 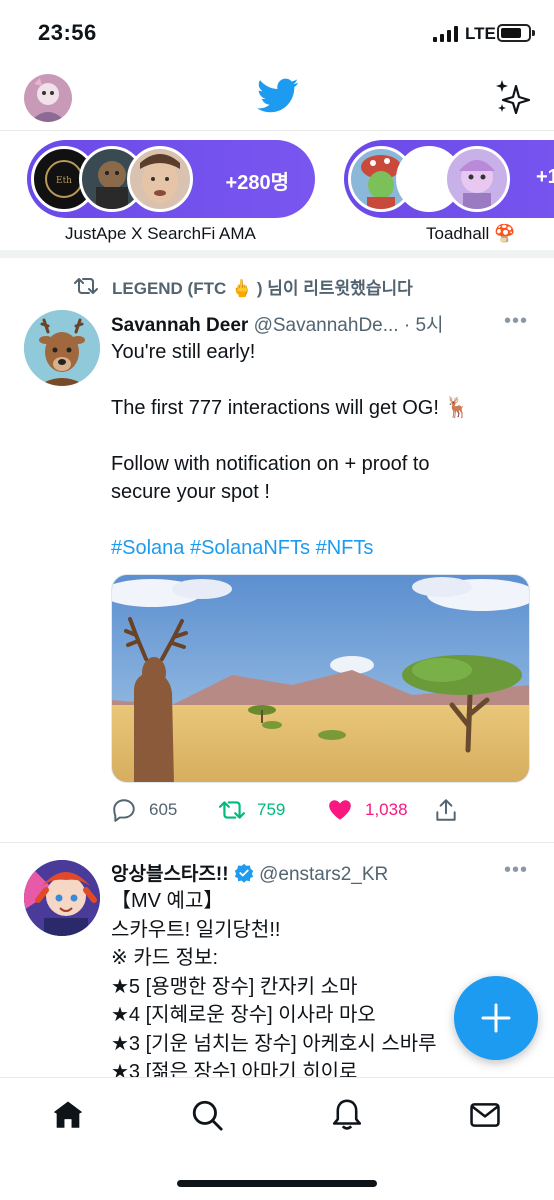 What do you see at coordinates (170, 874) in the screenshot?
I see `author-name: 앙상블스타즈!!` at bounding box center [170, 874].